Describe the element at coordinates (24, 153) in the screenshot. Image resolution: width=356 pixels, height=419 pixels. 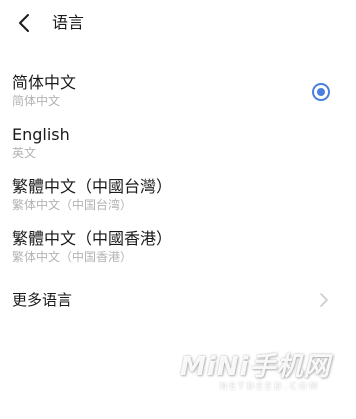
I see `language-subtitle: 英文` at that location.